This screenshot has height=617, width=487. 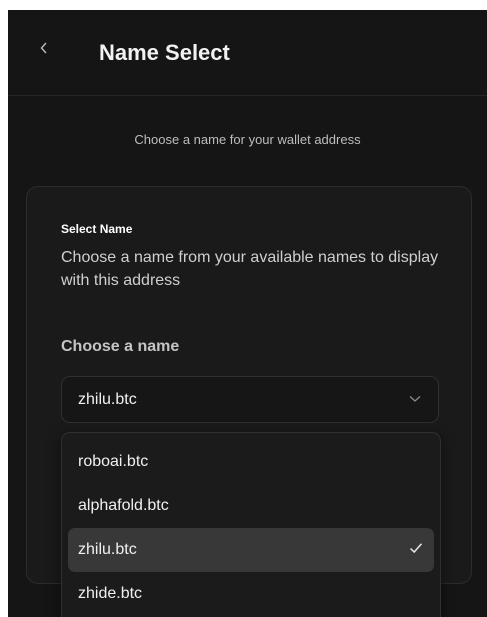 I want to click on option-label: zhide.btc, so click(x=110, y=593).